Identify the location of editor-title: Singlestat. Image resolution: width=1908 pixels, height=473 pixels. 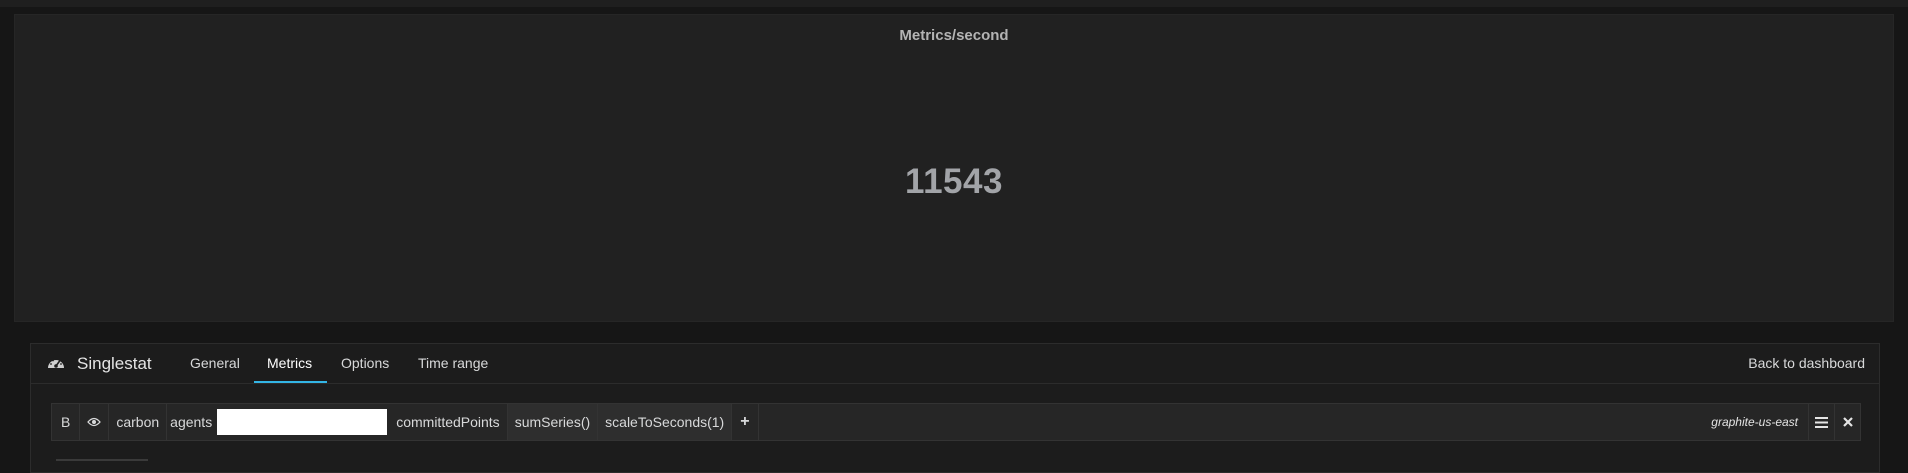
(114, 363).